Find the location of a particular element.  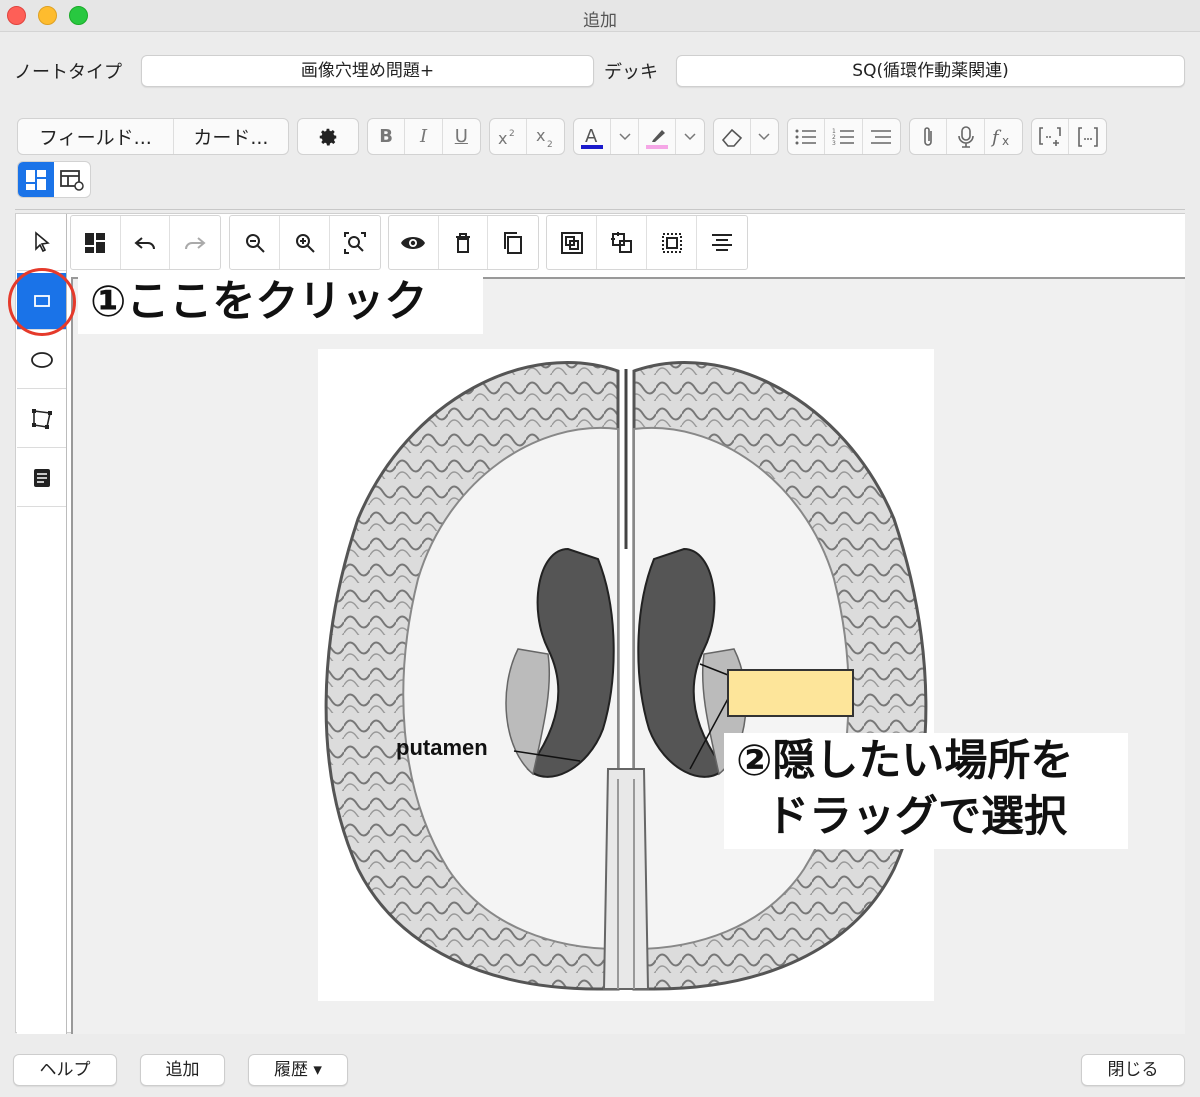

cloze-icon is located at coordinates (1087, 136).